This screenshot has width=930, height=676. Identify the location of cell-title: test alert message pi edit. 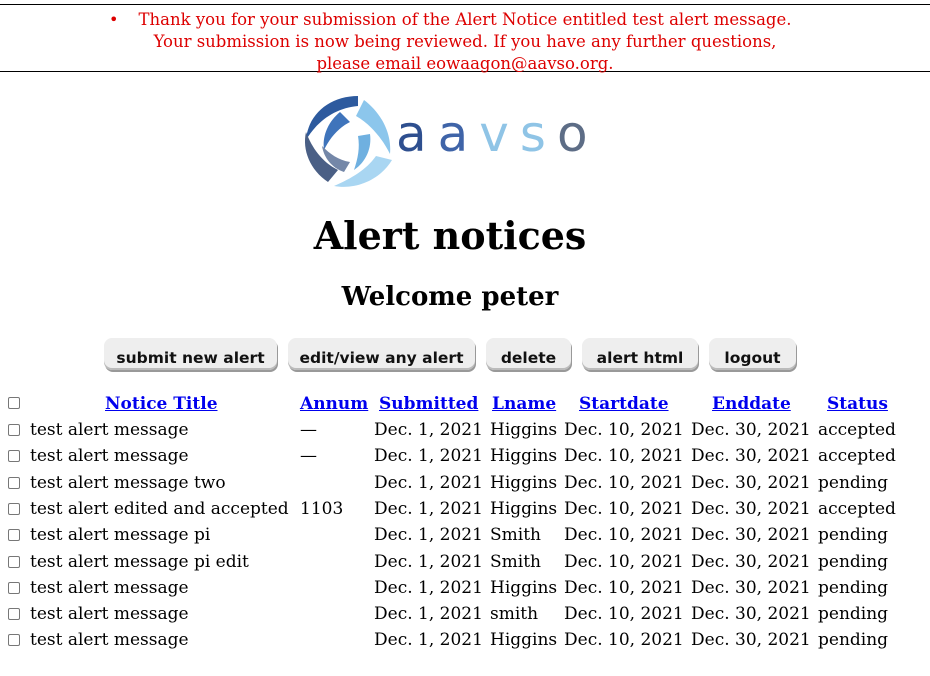
(139, 562).